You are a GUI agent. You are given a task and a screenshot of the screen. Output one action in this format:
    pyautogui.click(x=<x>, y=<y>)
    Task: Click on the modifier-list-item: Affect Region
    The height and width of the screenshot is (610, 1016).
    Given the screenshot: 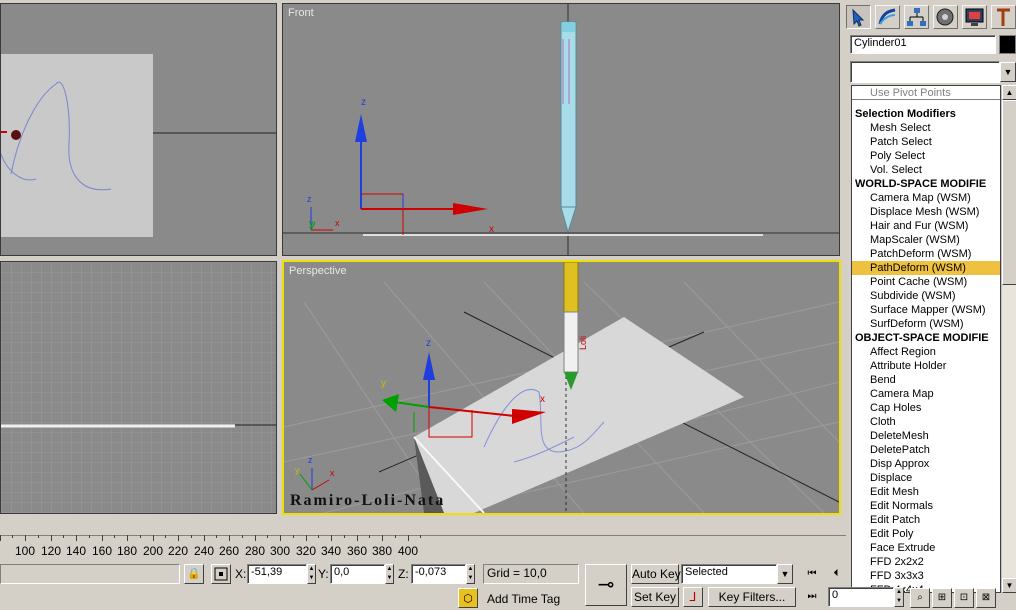 What is the action you would take?
    pyautogui.click(x=926, y=352)
    